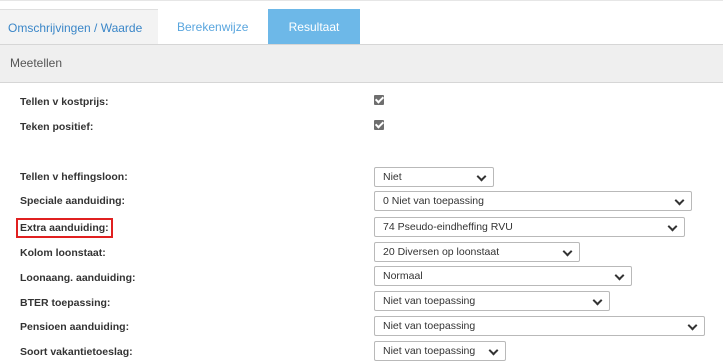 This screenshot has height=363, width=723. I want to click on label-speciale-aanduiding: Speciale aanduiding:, so click(73, 201).